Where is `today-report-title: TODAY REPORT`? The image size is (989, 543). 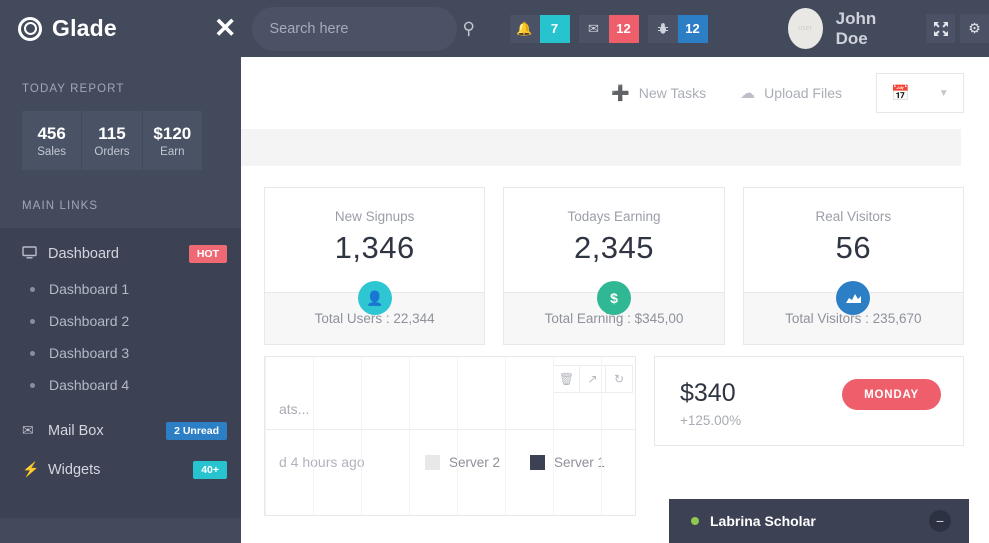 today-report-title: TODAY REPORT is located at coordinates (73, 89).